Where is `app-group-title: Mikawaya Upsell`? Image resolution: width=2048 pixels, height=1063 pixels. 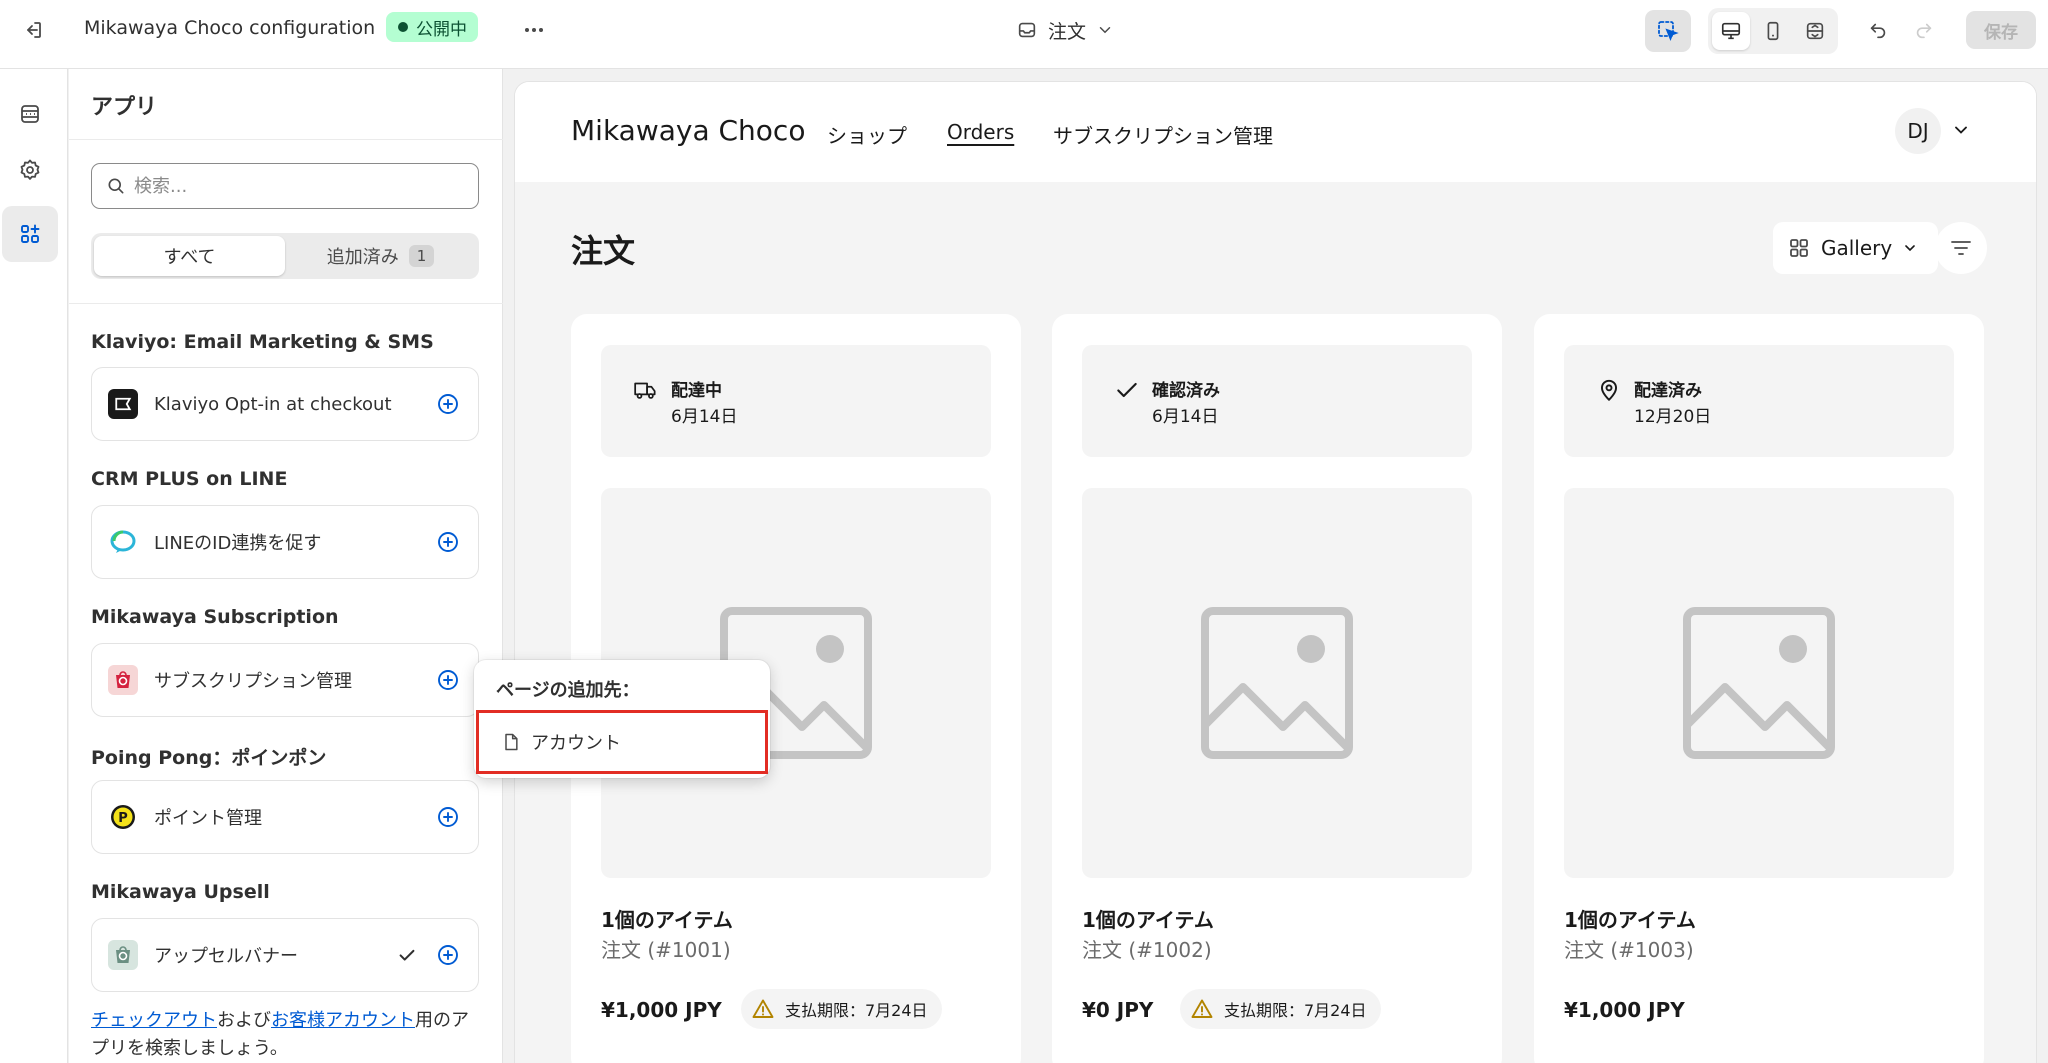 app-group-title: Mikawaya Upsell is located at coordinates (180, 892).